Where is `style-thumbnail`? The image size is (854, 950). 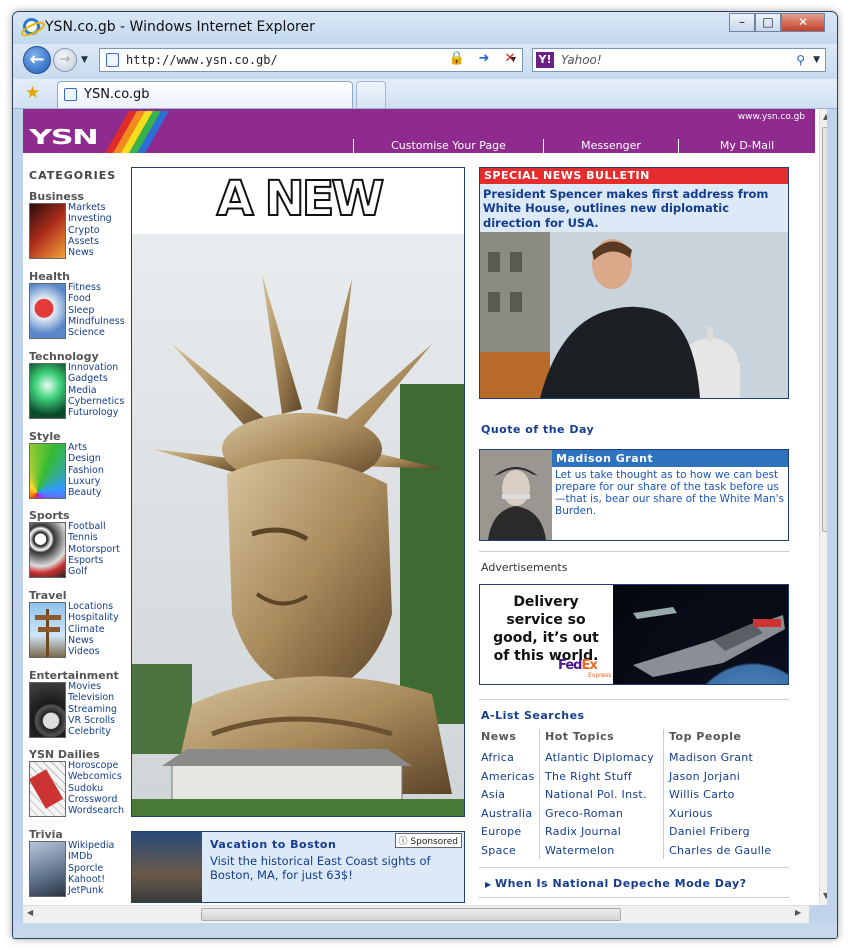 style-thumbnail is located at coordinates (47, 471).